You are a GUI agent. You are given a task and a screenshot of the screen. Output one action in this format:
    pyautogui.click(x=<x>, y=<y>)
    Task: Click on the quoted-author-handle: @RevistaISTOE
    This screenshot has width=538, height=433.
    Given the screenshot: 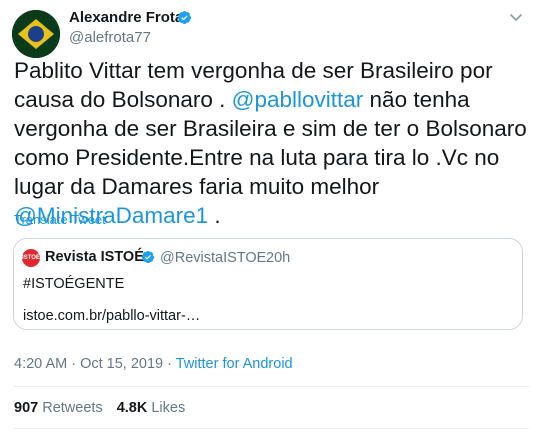 What is the action you would take?
    pyautogui.click(x=213, y=258)
    